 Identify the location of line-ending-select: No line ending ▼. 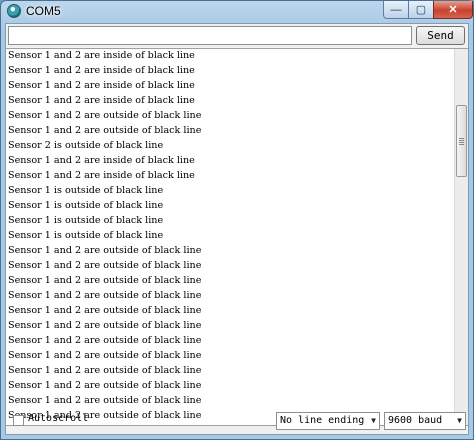
(328, 421).